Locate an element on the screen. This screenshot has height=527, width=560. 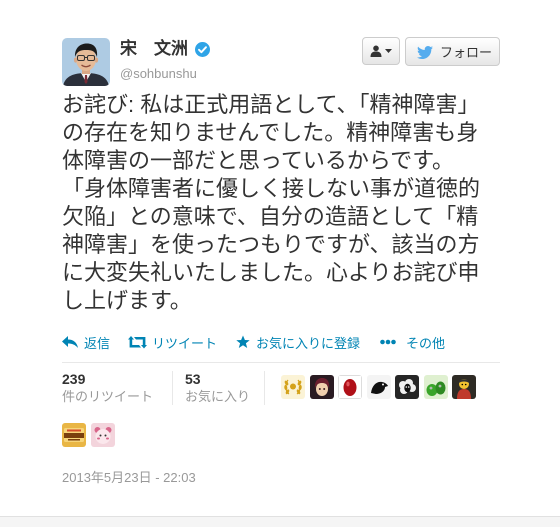
twitter-bird-icon is located at coordinates (425, 52).